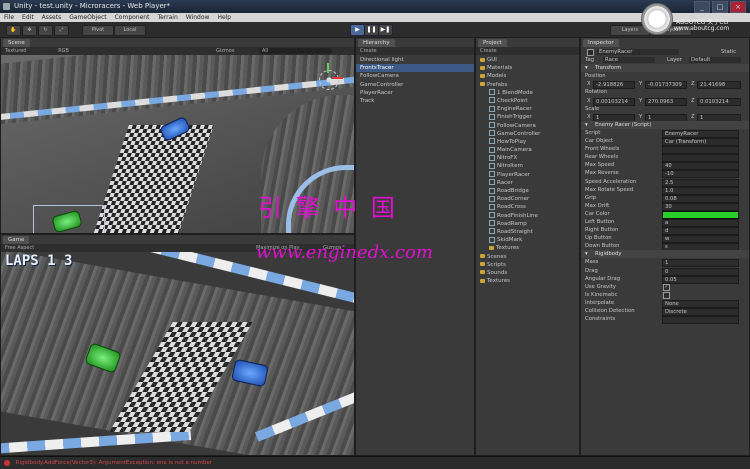 Image resolution: width=750 pixels, height=469 pixels. What do you see at coordinates (63, 51) in the screenshot?
I see `scene-rgb-mode: RGB` at bounding box center [63, 51].